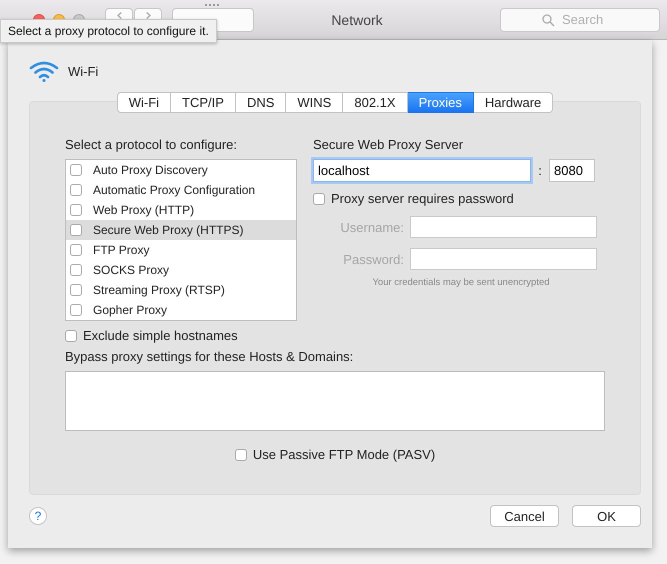 The height and width of the screenshot is (564, 667). I want to click on protocol-label: Secure Web Proxy (HTTPS), so click(168, 230).